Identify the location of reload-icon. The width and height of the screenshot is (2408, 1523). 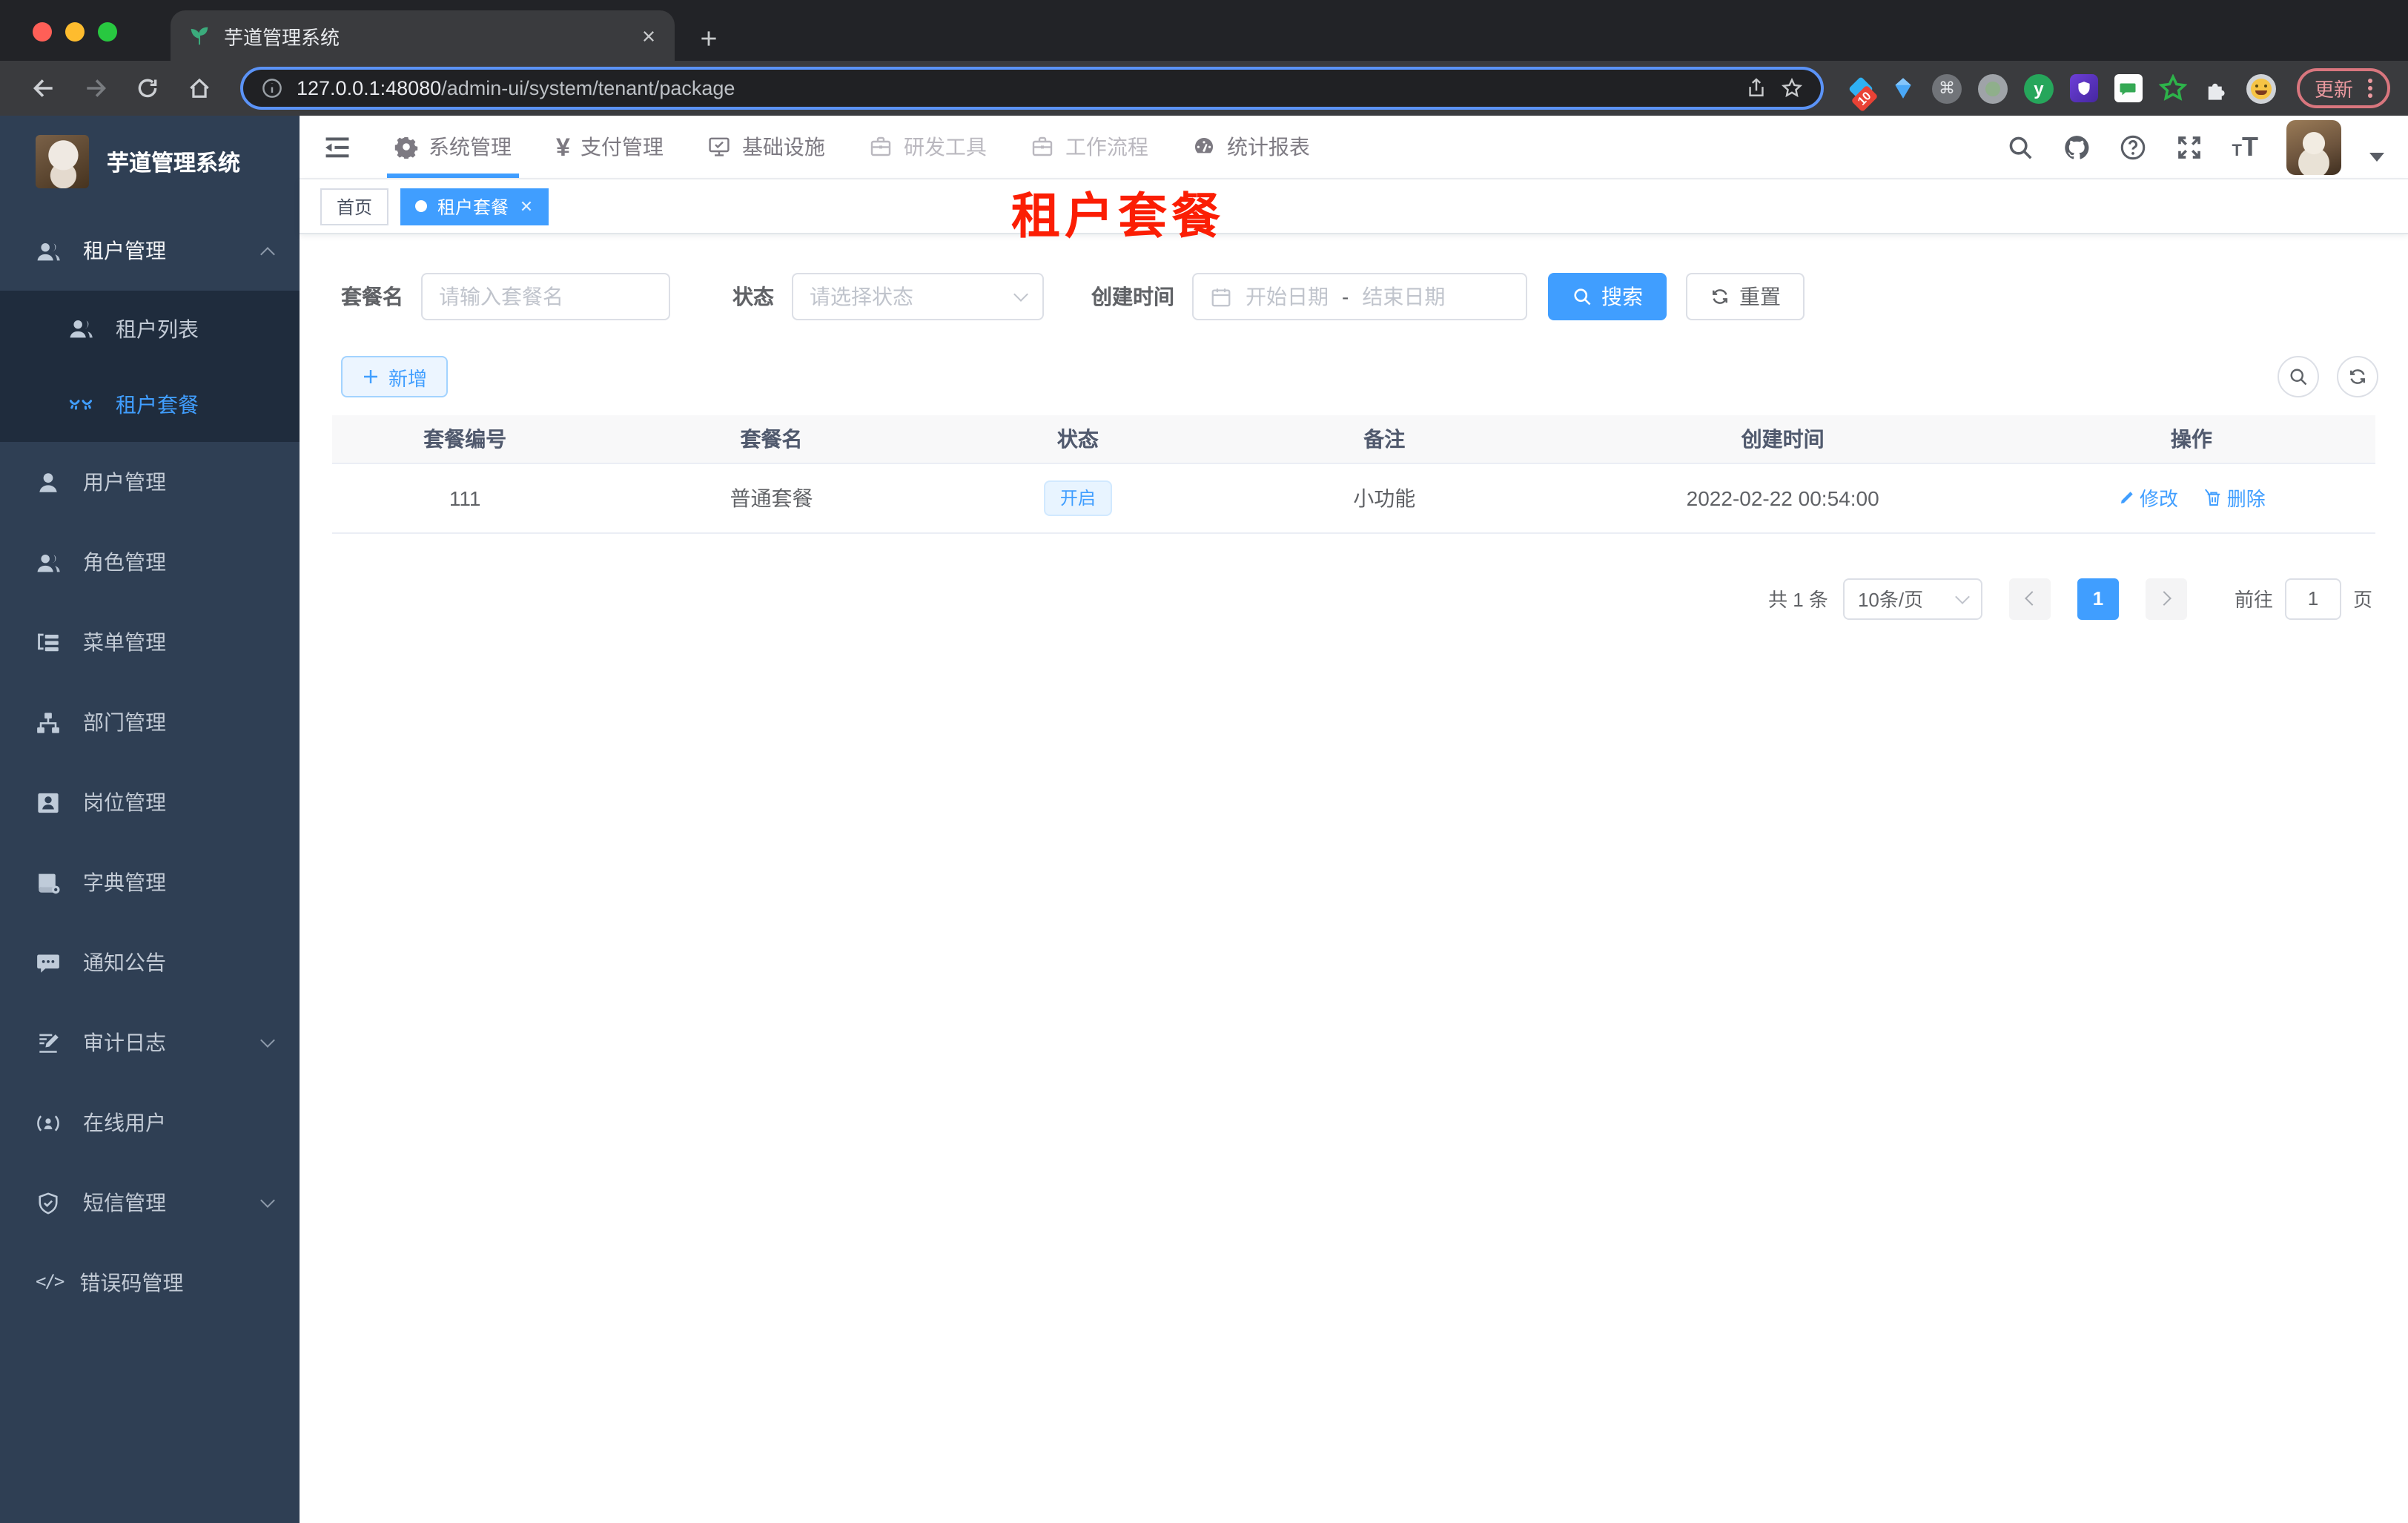
(147, 89).